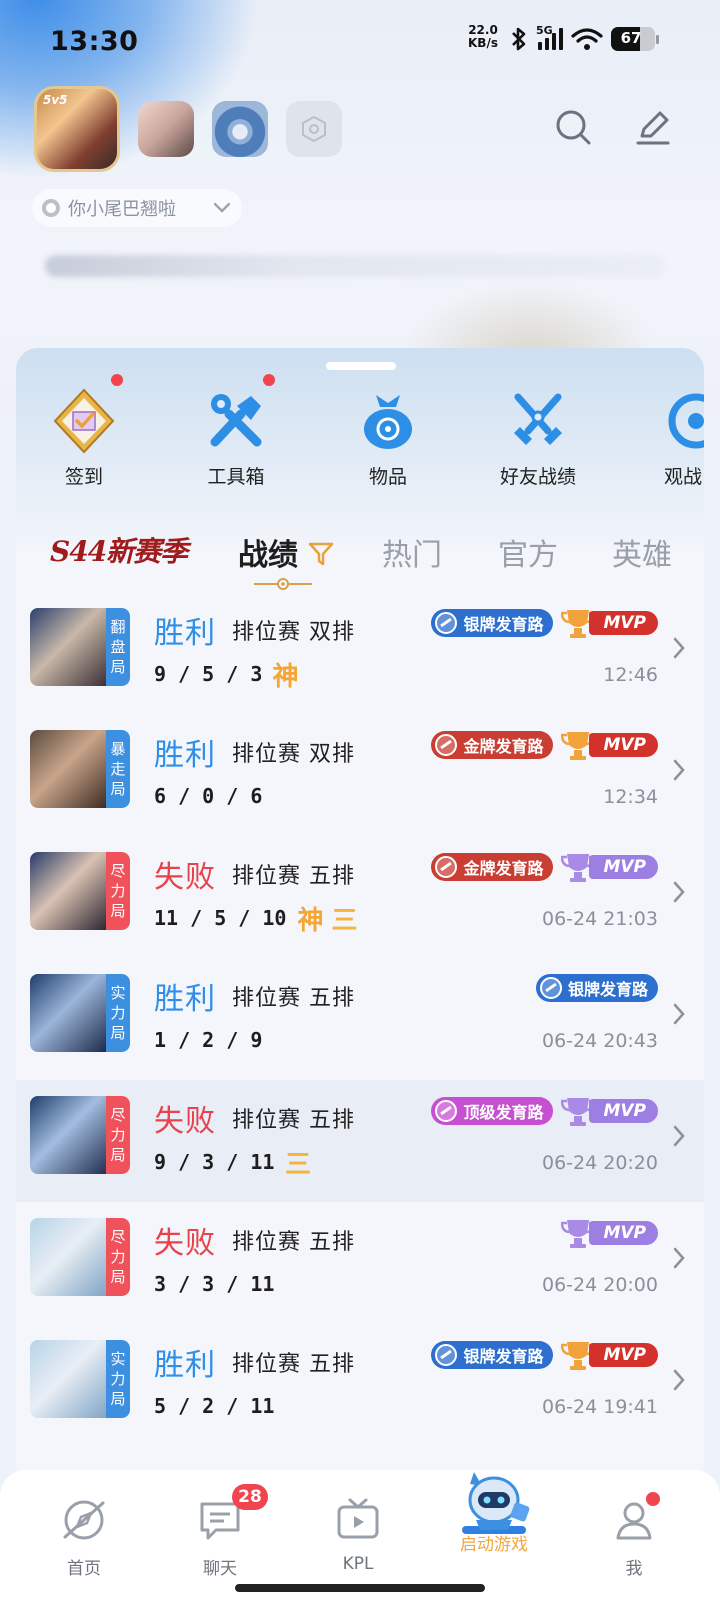 This screenshot has width=720, height=1602. Describe the element at coordinates (528, 552) in the screenshot. I see `tab-official: 官方` at that location.